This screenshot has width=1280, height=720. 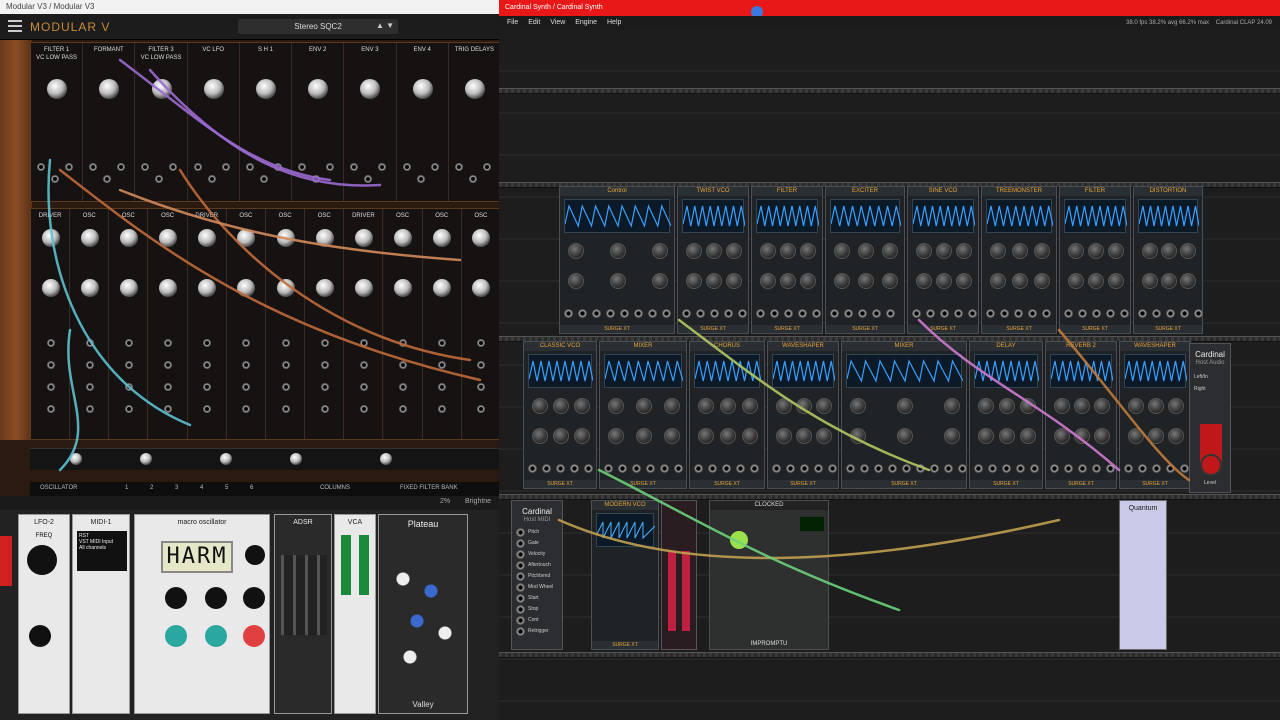 What do you see at coordinates (197, 557) in the screenshot?
I see `harm-display: HARM` at bounding box center [197, 557].